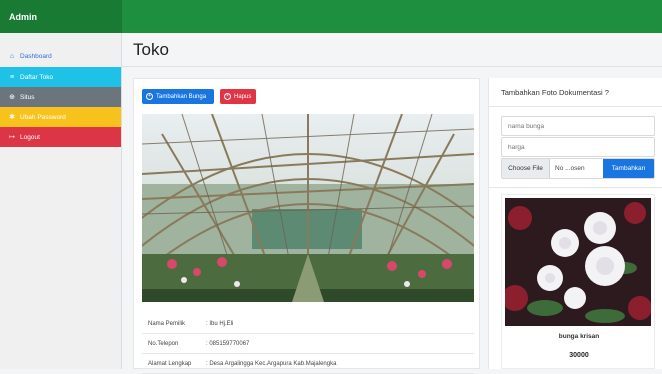 The width and height of the screenshot is (662, 374). Describe the element at coordinates (181, 96) in the screenshot. I see `add-flower-label: Tambahkan Bunga` at that location.